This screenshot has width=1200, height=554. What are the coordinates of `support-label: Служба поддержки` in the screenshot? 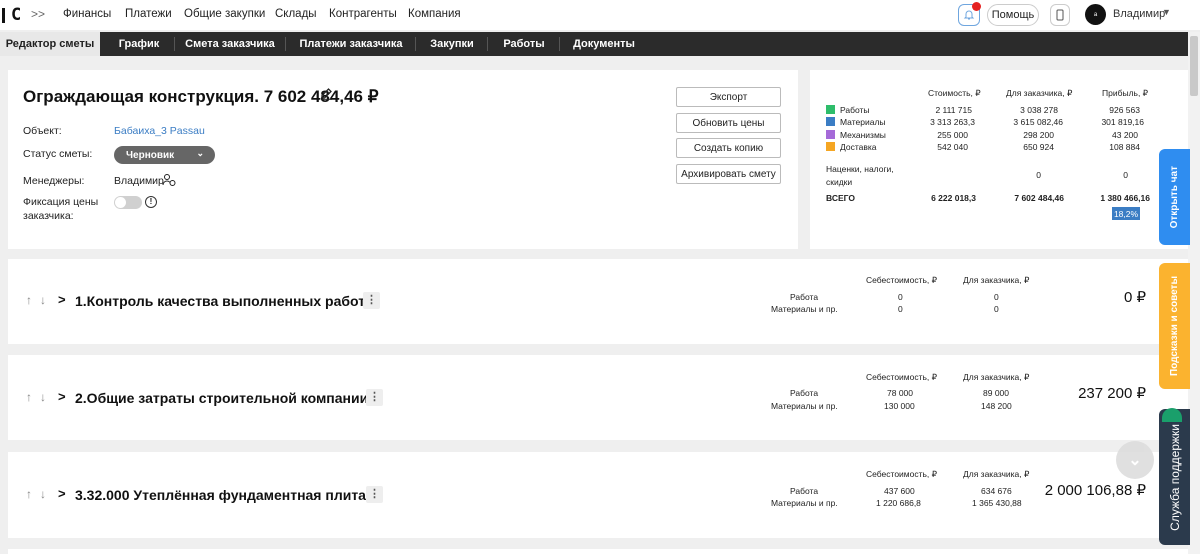 It's located at (1174, 477).